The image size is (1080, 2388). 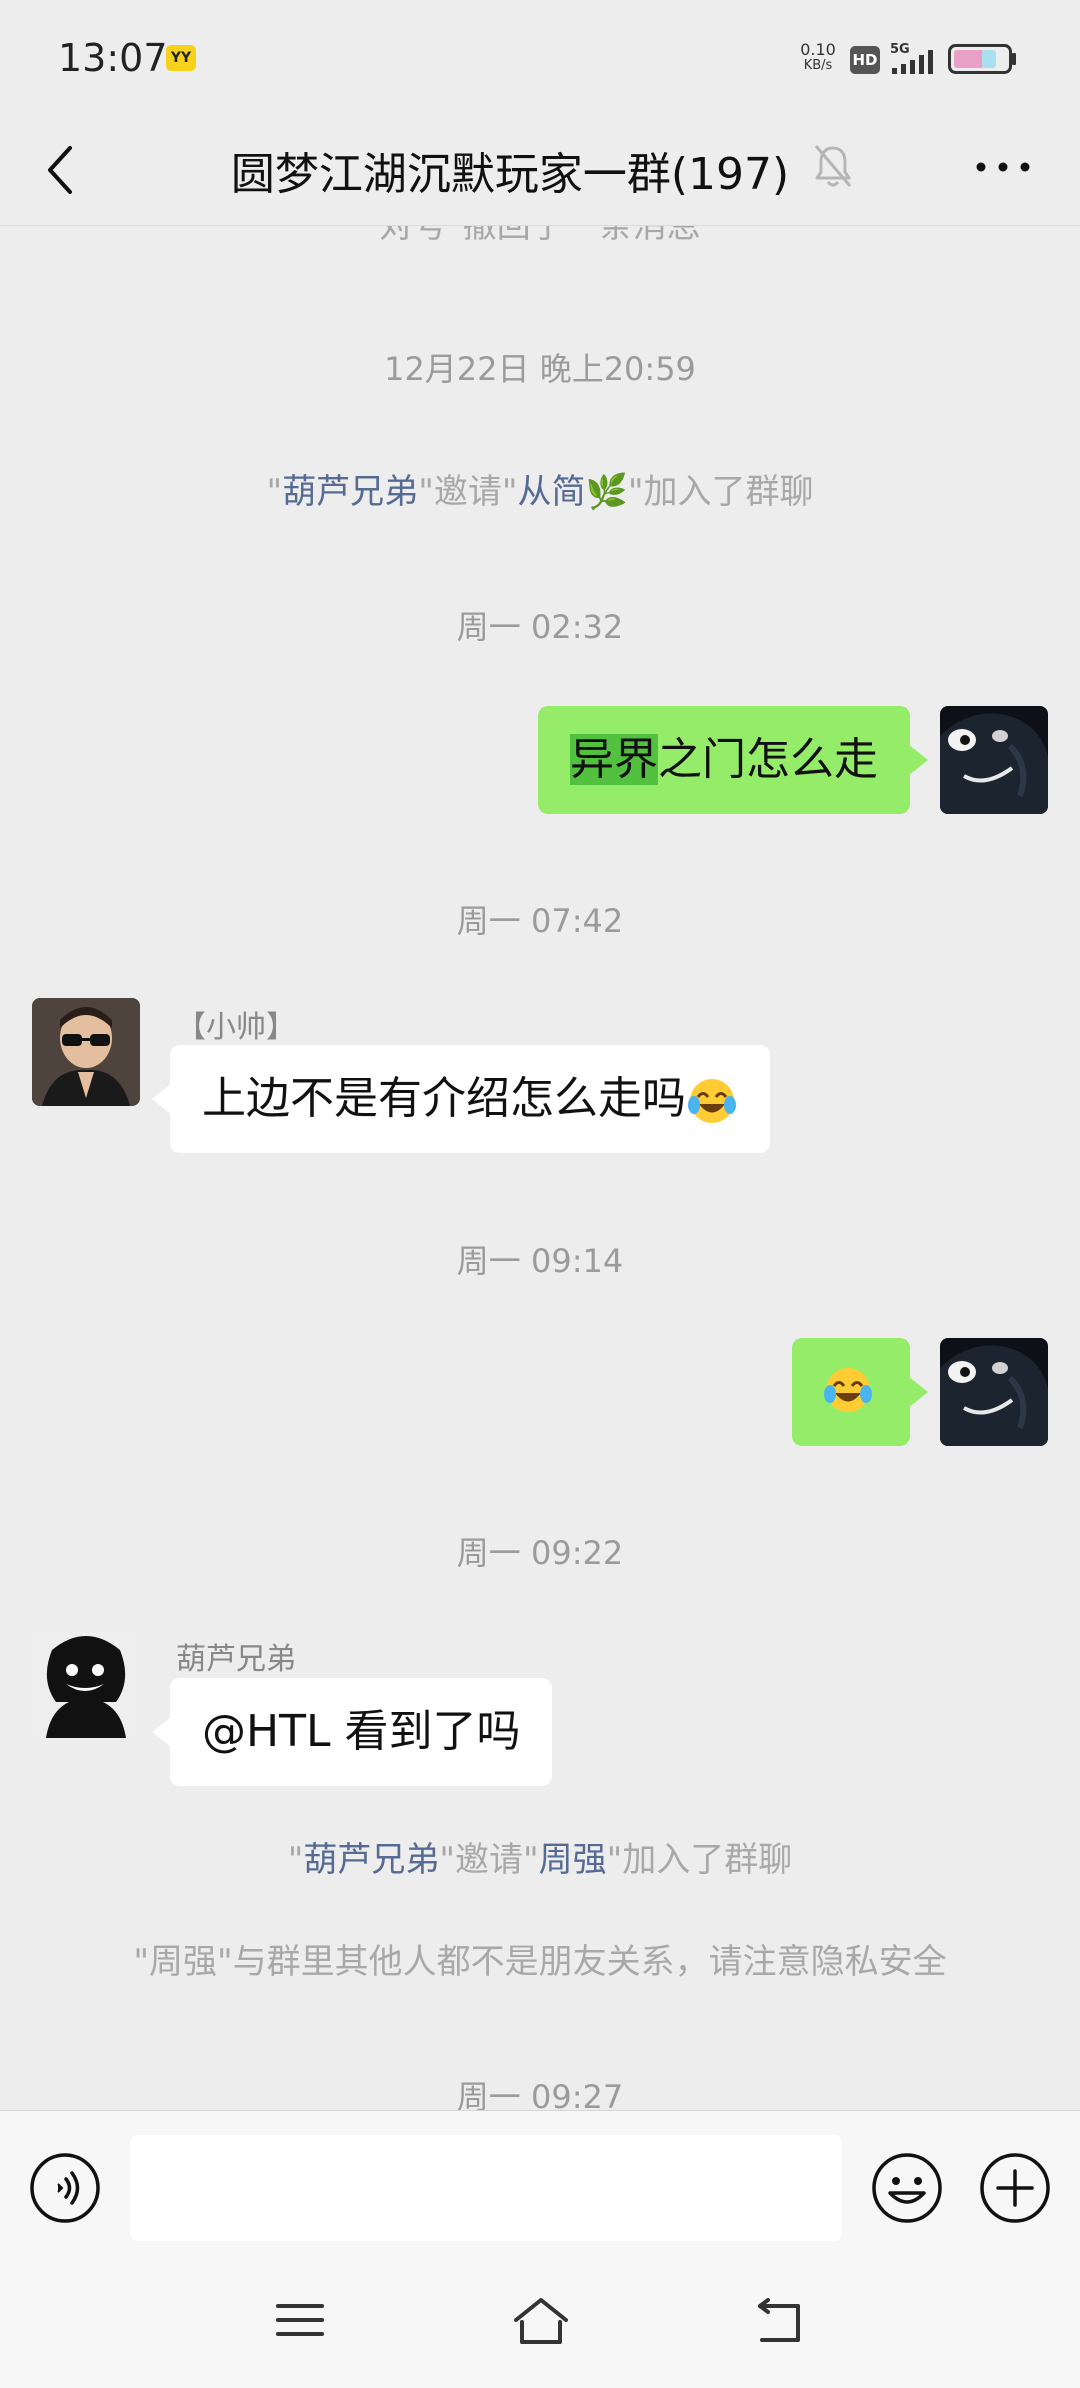 What do you see at coordinates (540, 1261) in the screenshot?
I see `timestamp: 周一 09:14` at bounding box center [540, 1261].